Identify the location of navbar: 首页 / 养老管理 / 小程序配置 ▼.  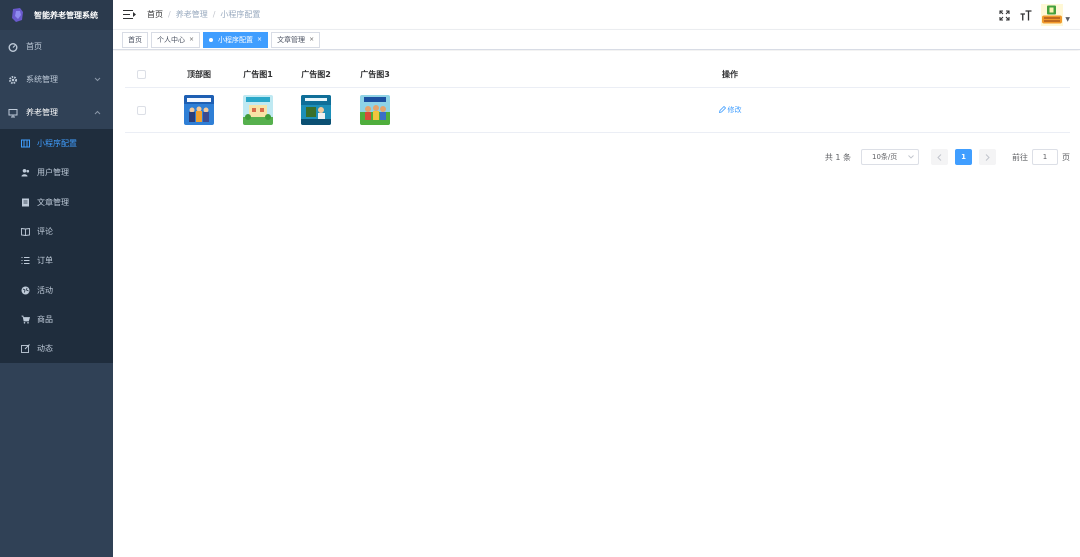
(596, 15).